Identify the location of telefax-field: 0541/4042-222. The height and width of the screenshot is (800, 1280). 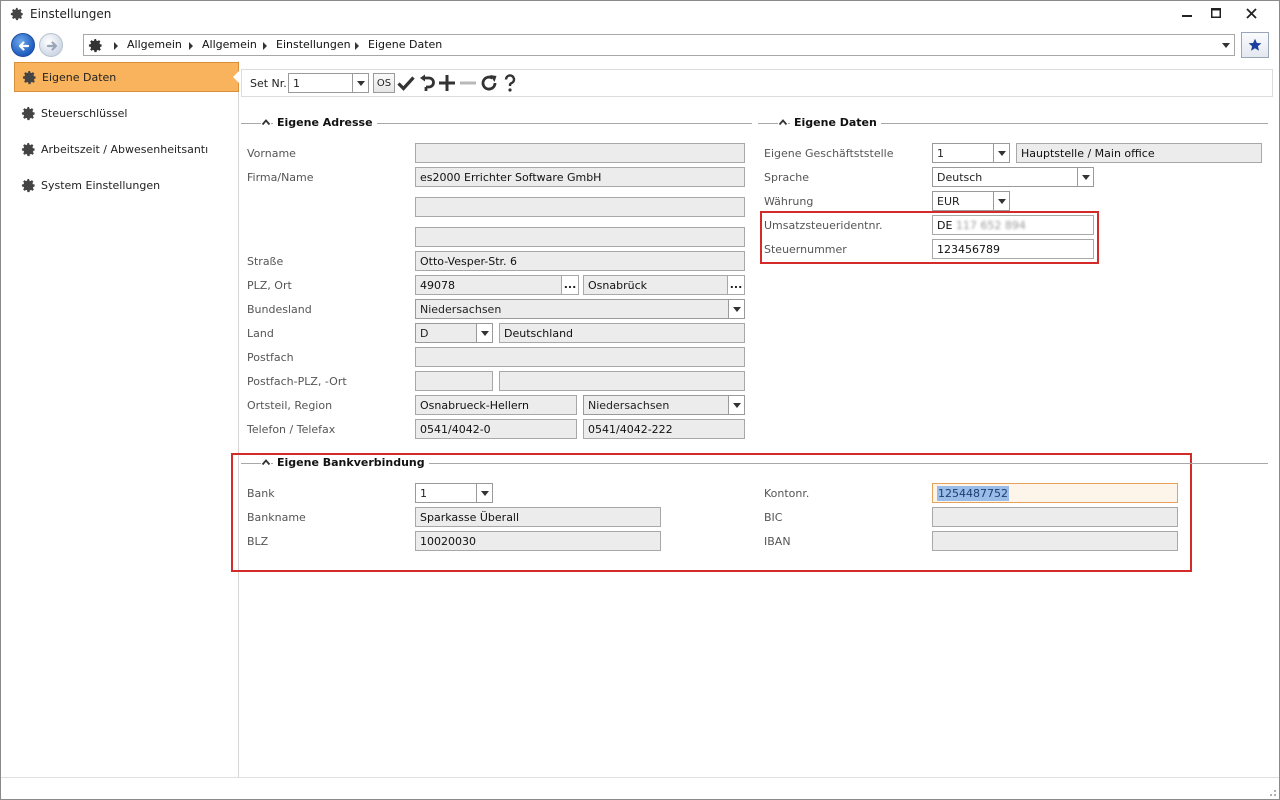
(664, 429).